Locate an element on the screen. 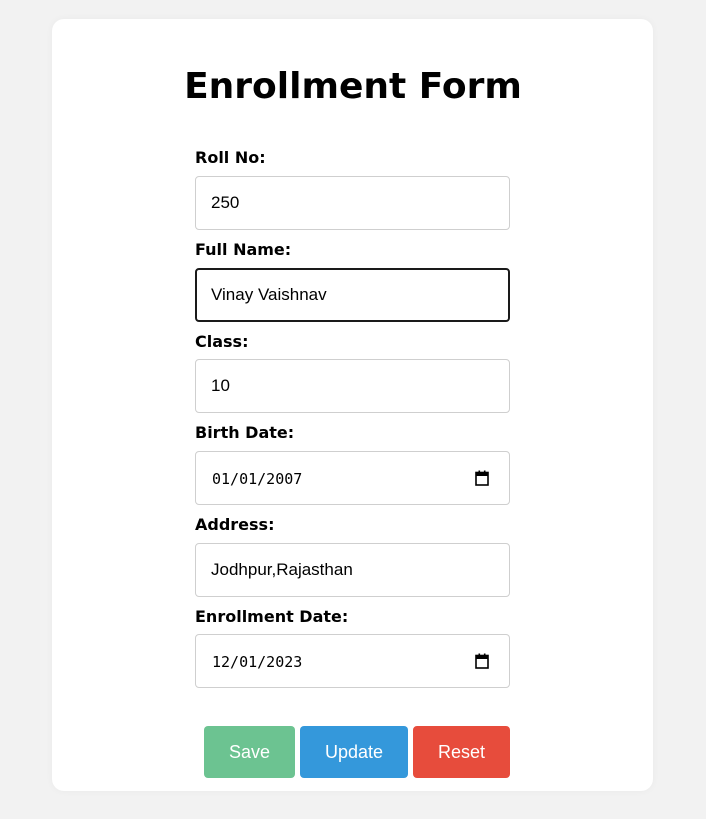  roll-no-label: Roll No: is located at coordinates (230, 157).